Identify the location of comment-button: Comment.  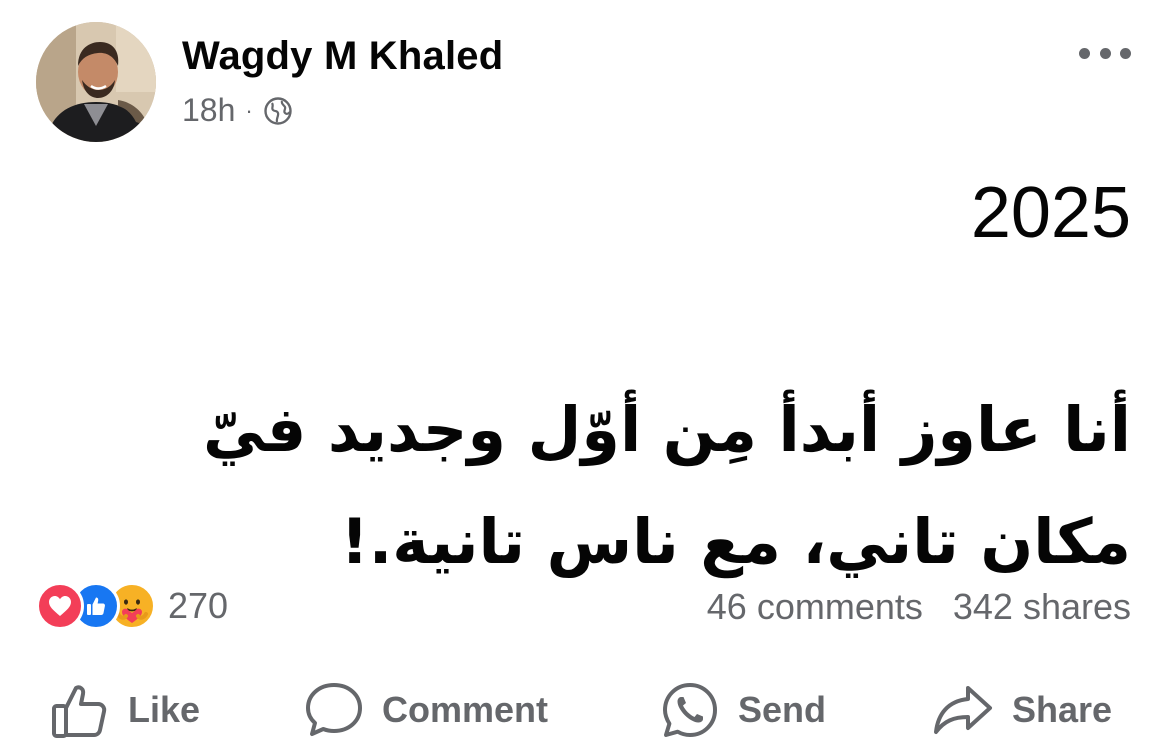
(426, 710).